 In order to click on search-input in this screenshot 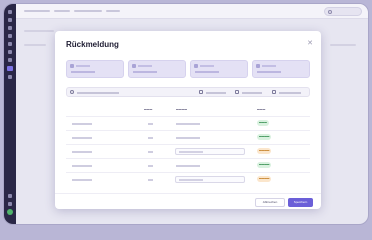, I will do `click(343, 11)`.